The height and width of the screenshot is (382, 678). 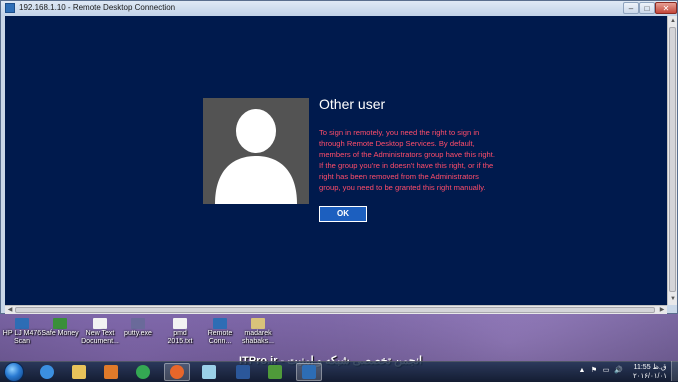 I want to click on horizontal-scroll-thumb, so click(x=335, y=310).